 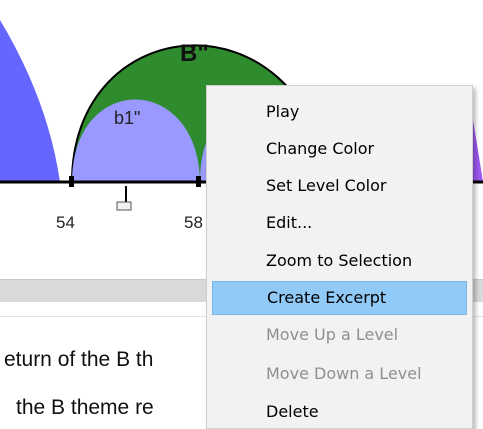 I want to click on menu-item-set-level-color: Set Level Color, so click(x=339, y=186).